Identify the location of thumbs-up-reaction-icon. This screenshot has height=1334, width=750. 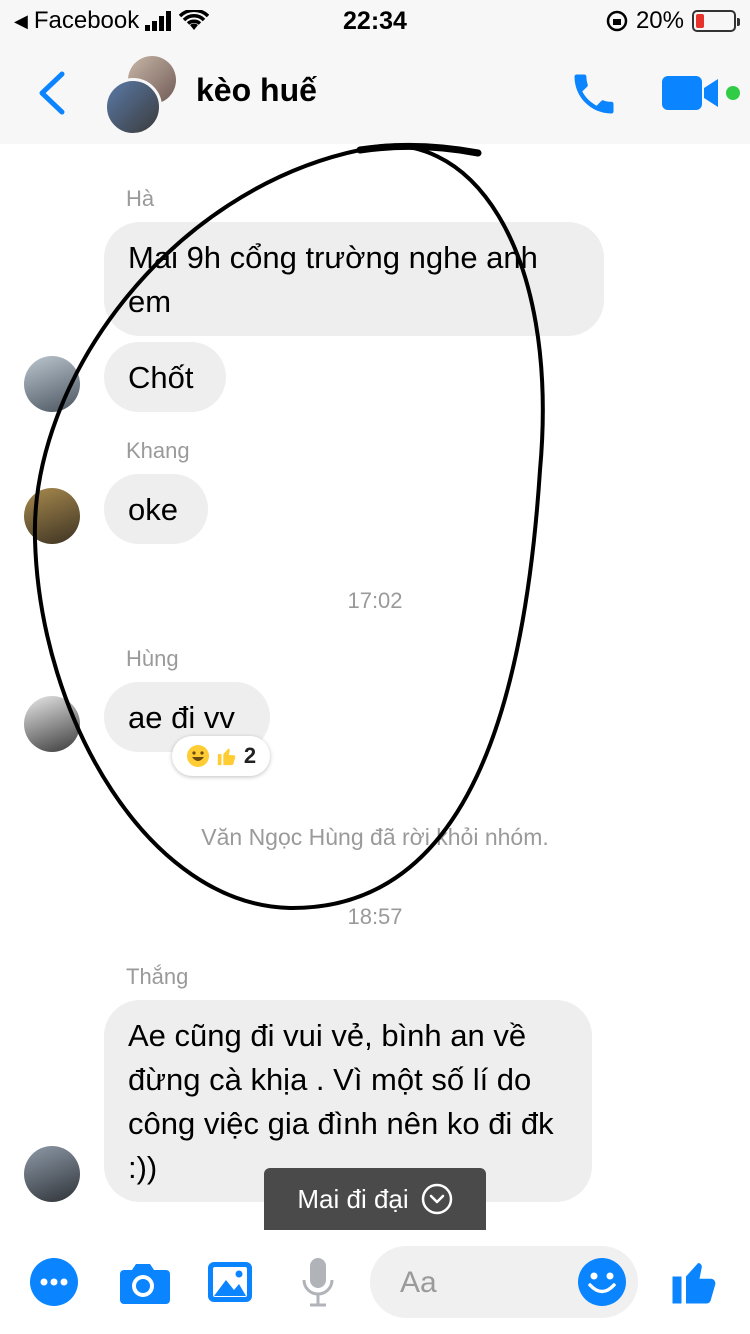
(226, 757).